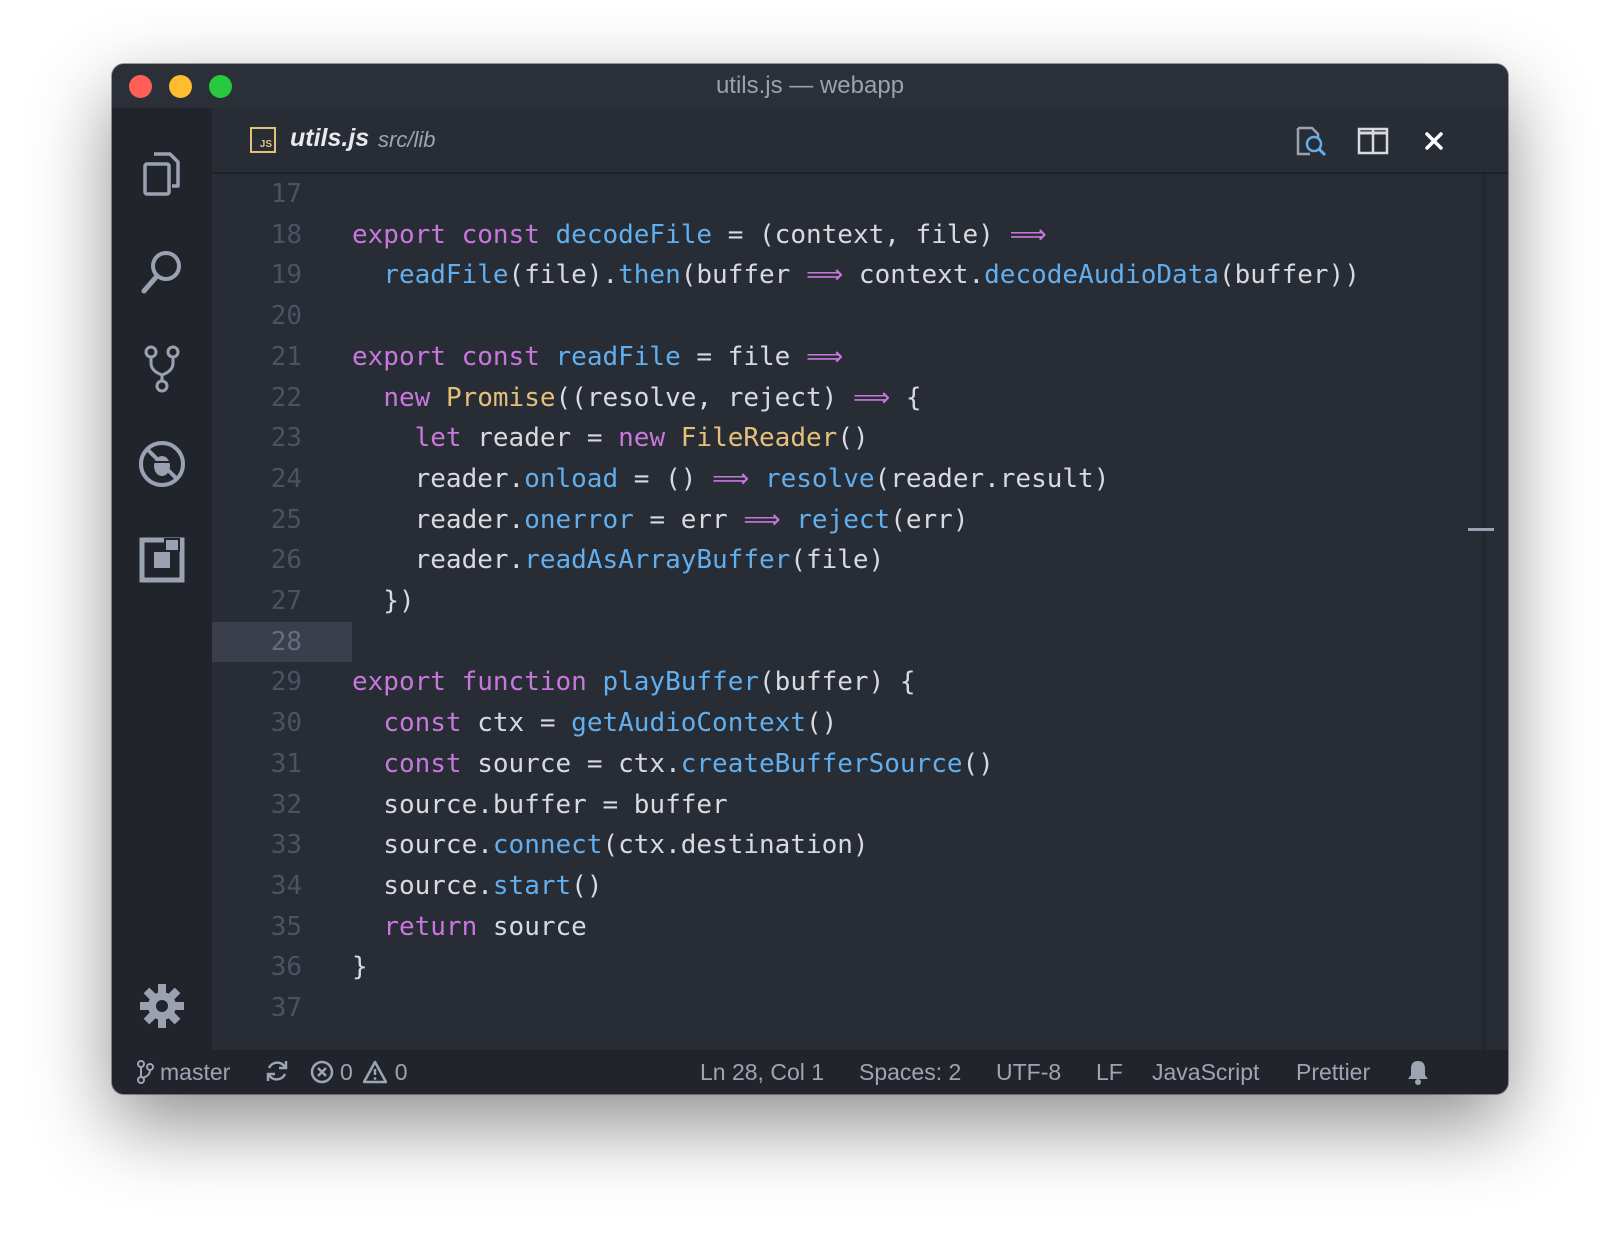 This screenshot has width=1620, height=1252. Describe the element at coordinates (821, 764) in the screenshot. I see `code-token: createBufferSource` at that location.